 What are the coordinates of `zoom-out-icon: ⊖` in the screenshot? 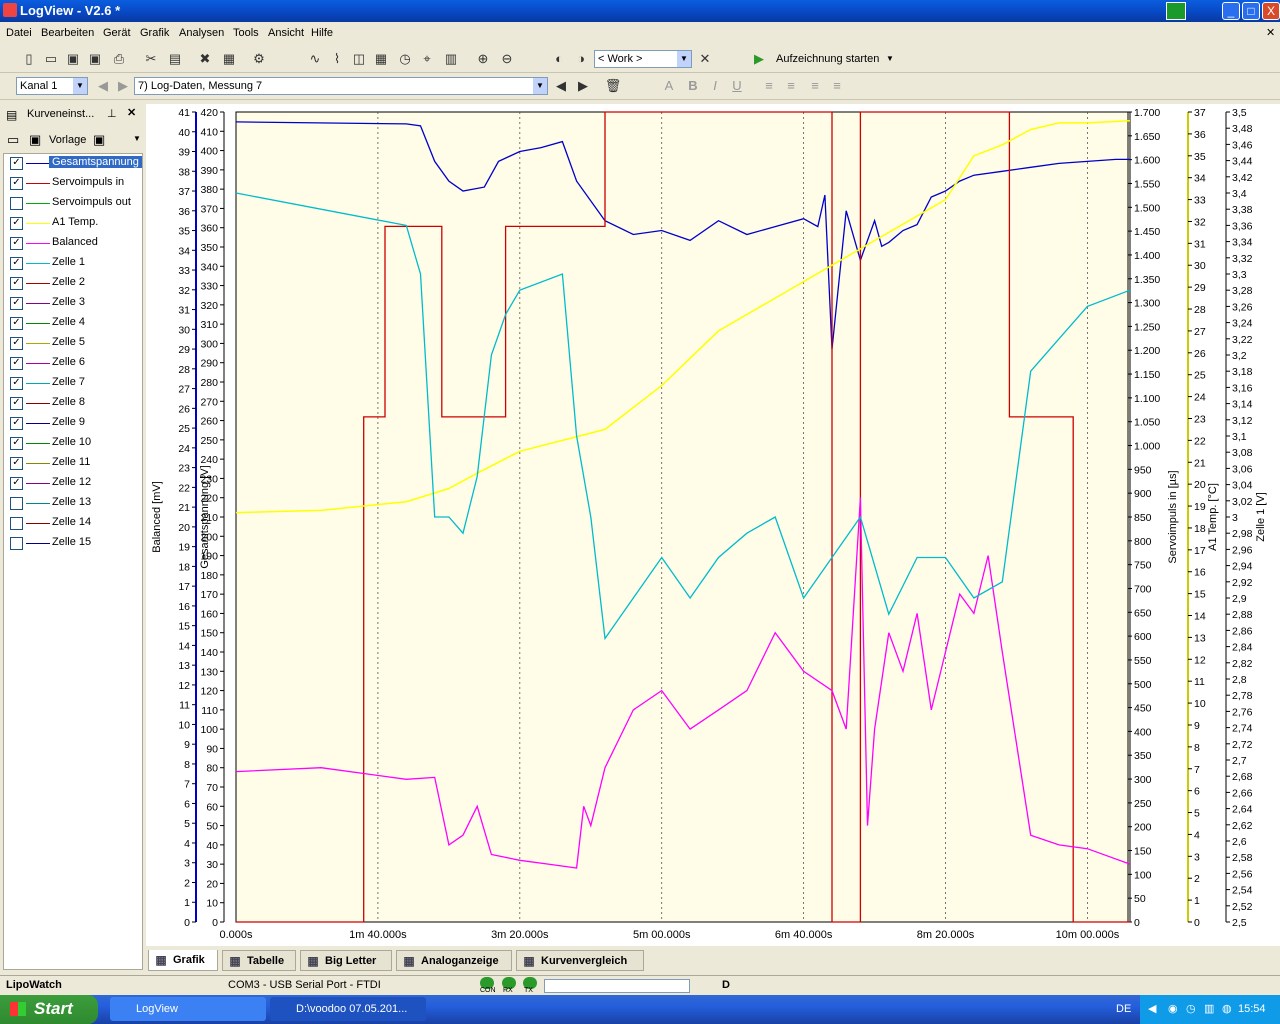 It's located at (507, 59).